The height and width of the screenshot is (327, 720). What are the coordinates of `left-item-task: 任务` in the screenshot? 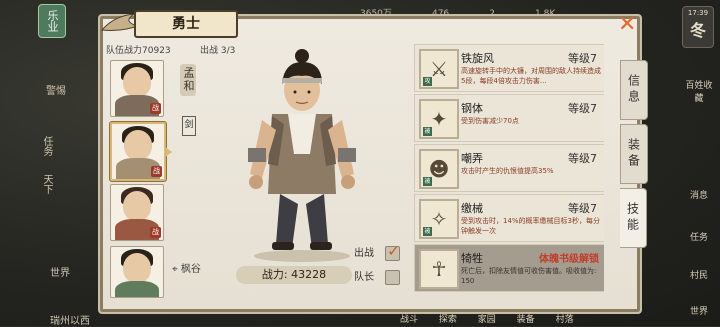 It's located at (42, 146).